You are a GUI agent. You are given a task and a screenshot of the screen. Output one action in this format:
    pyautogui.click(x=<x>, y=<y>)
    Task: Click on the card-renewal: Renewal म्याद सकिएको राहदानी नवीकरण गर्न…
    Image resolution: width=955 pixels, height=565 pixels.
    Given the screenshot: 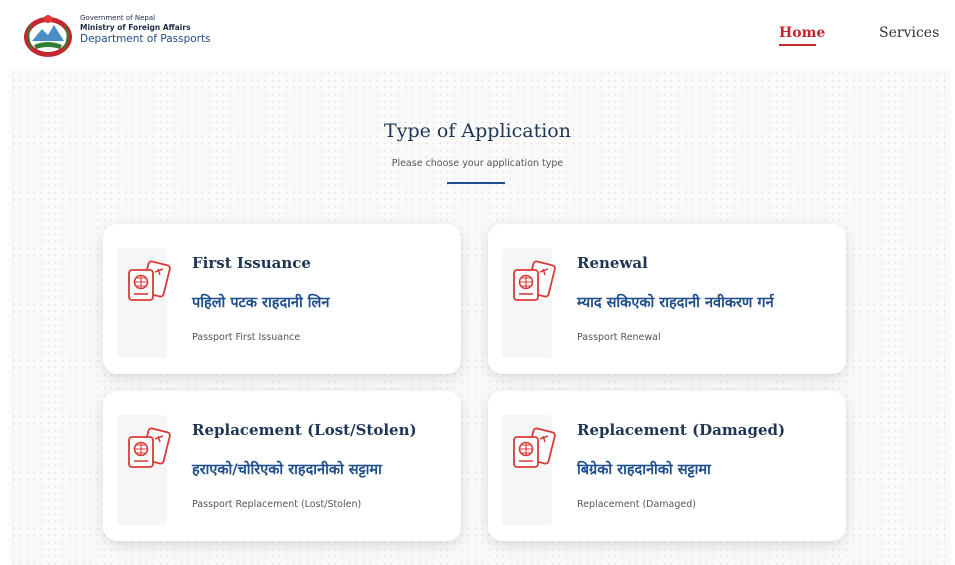 What is the action you would take?
    pyautogui.click(x=667, y=299)
    